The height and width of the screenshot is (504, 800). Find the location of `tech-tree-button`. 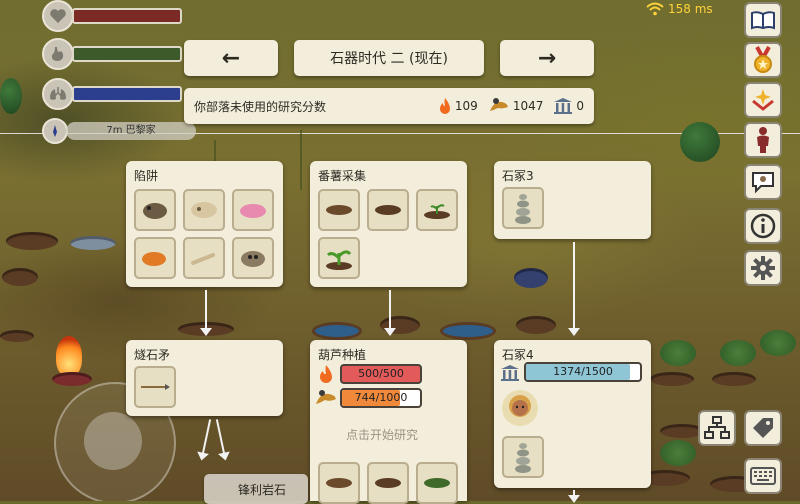

tech-tree-button is located at coordinates (717, 428).